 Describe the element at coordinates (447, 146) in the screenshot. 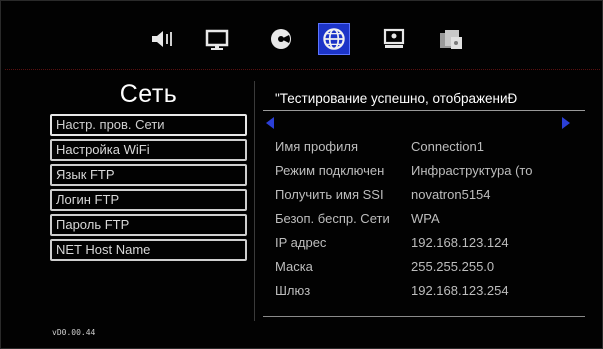

I see `detail-value: Connection1` at that location.